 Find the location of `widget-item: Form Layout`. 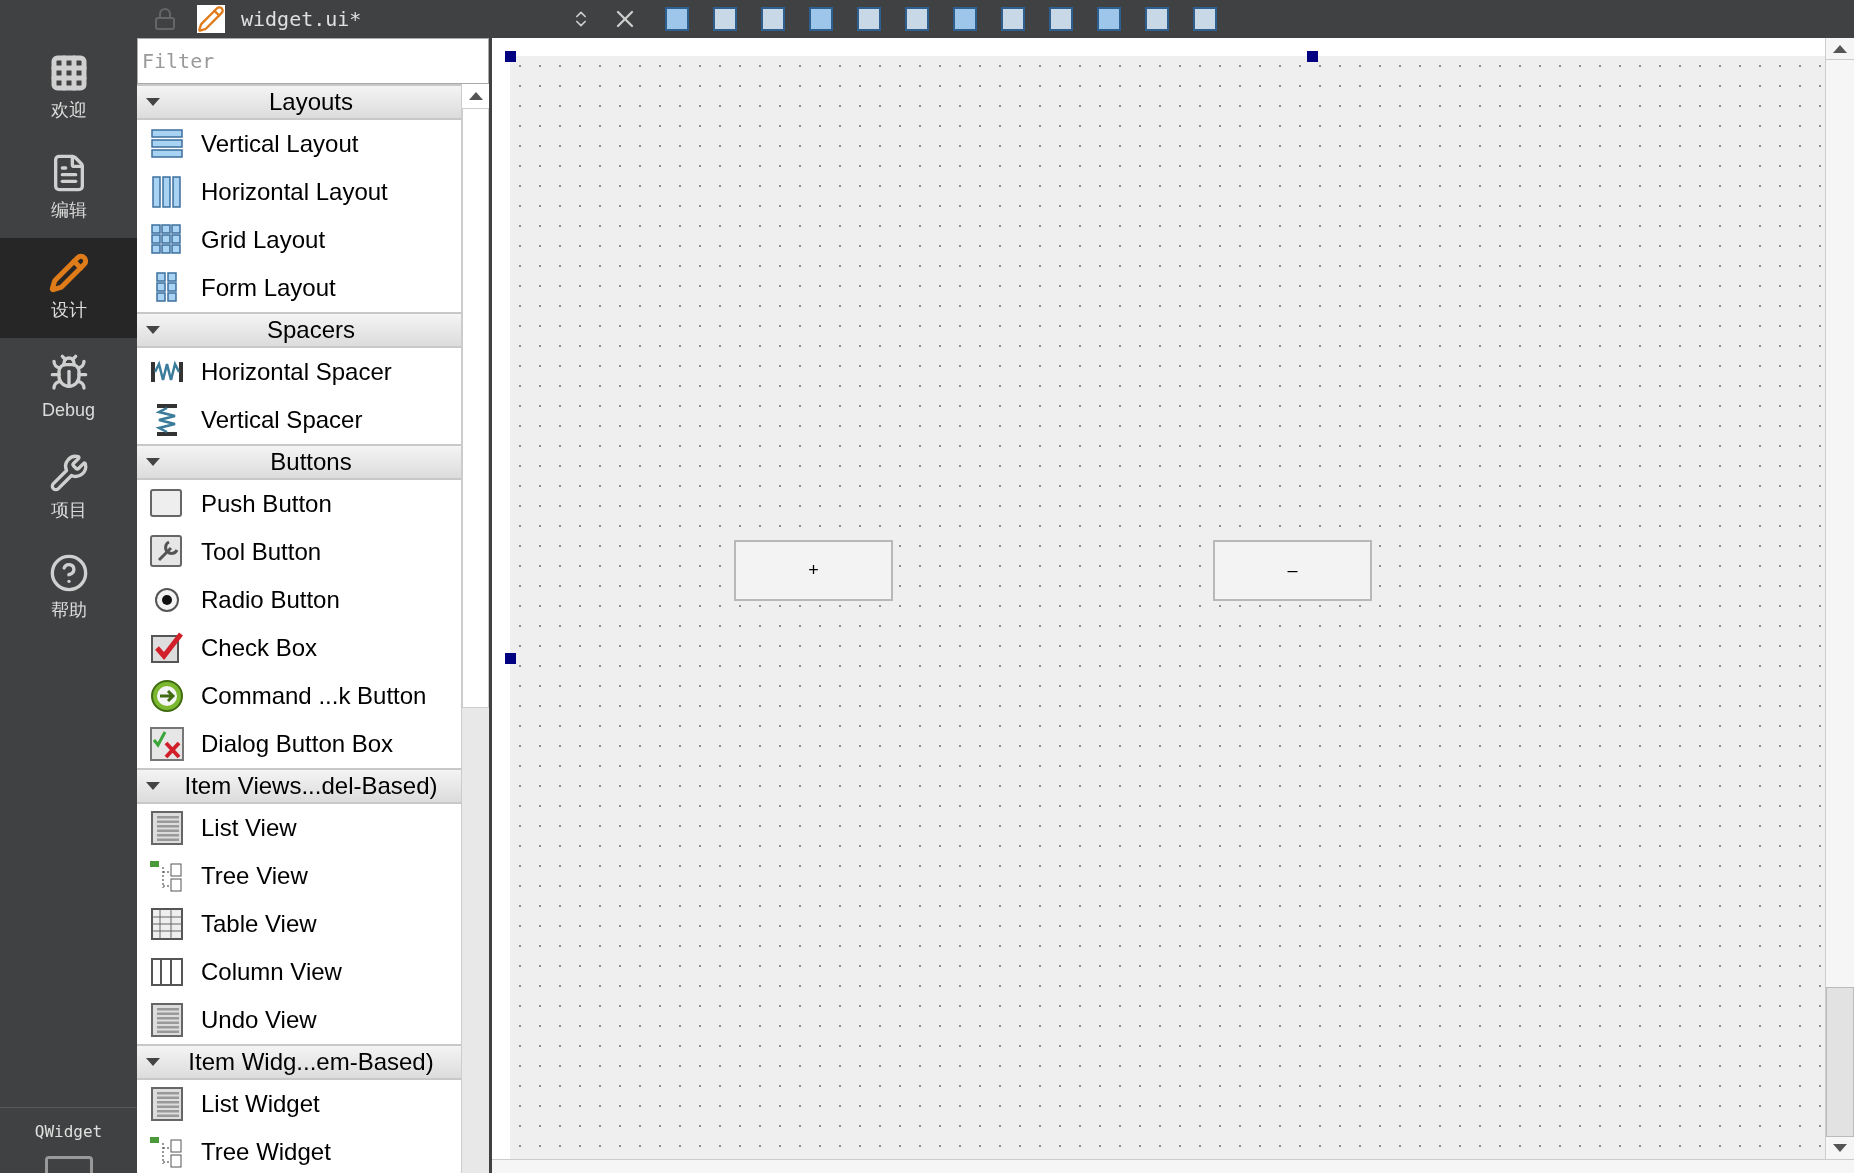

widget-item: Form Layout is located at coordinates (299, 288).